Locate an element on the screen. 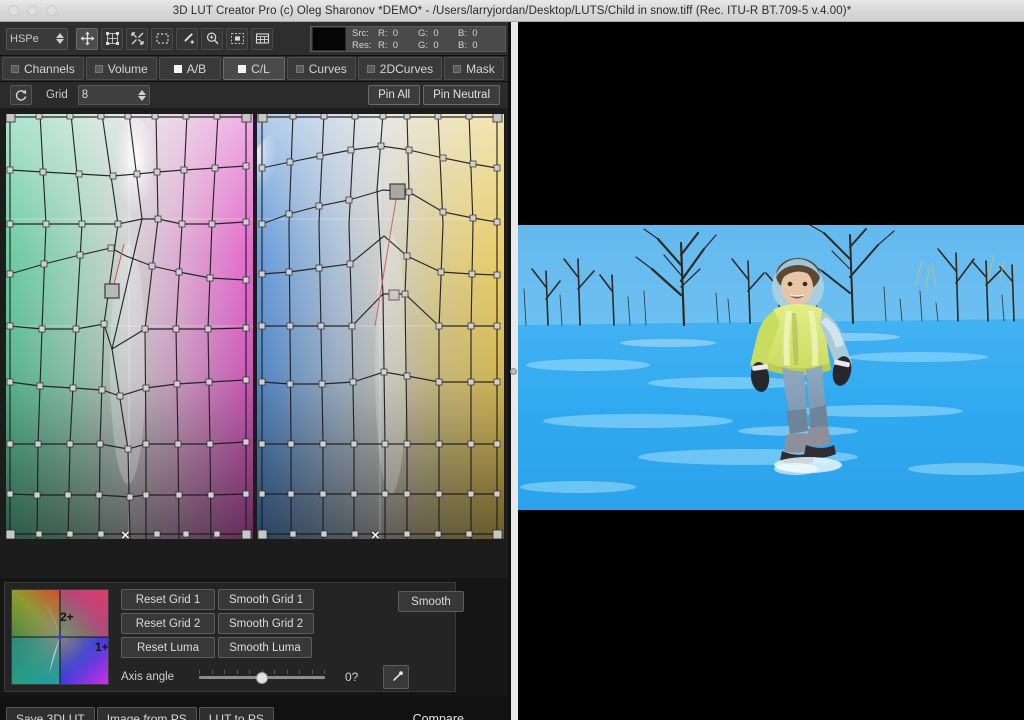 The image size is (1024, 720). grid-label: Grid is located at coordinates (57, 95).